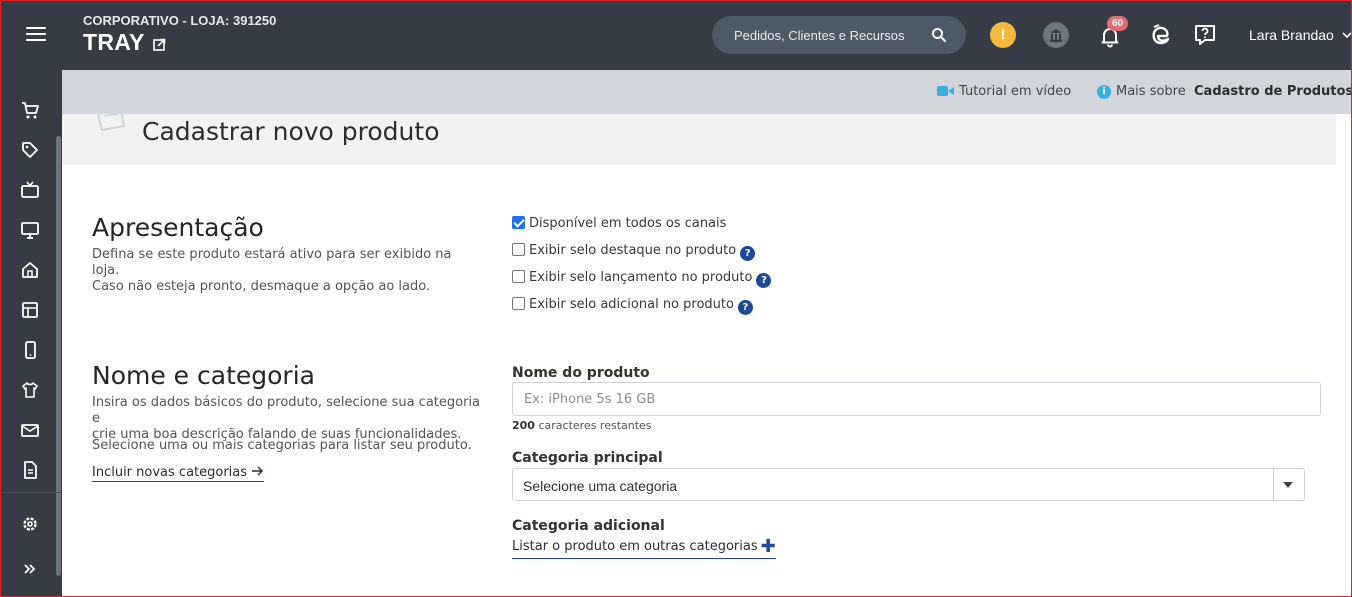 Image resolution: width=1352 pixels, height=597 pixels. What do you see at coordinates (635, 546) in the screenshot?
I see `list-other-categories-label: Listar o produto em outras categorias` at bounding box center [635, 546].